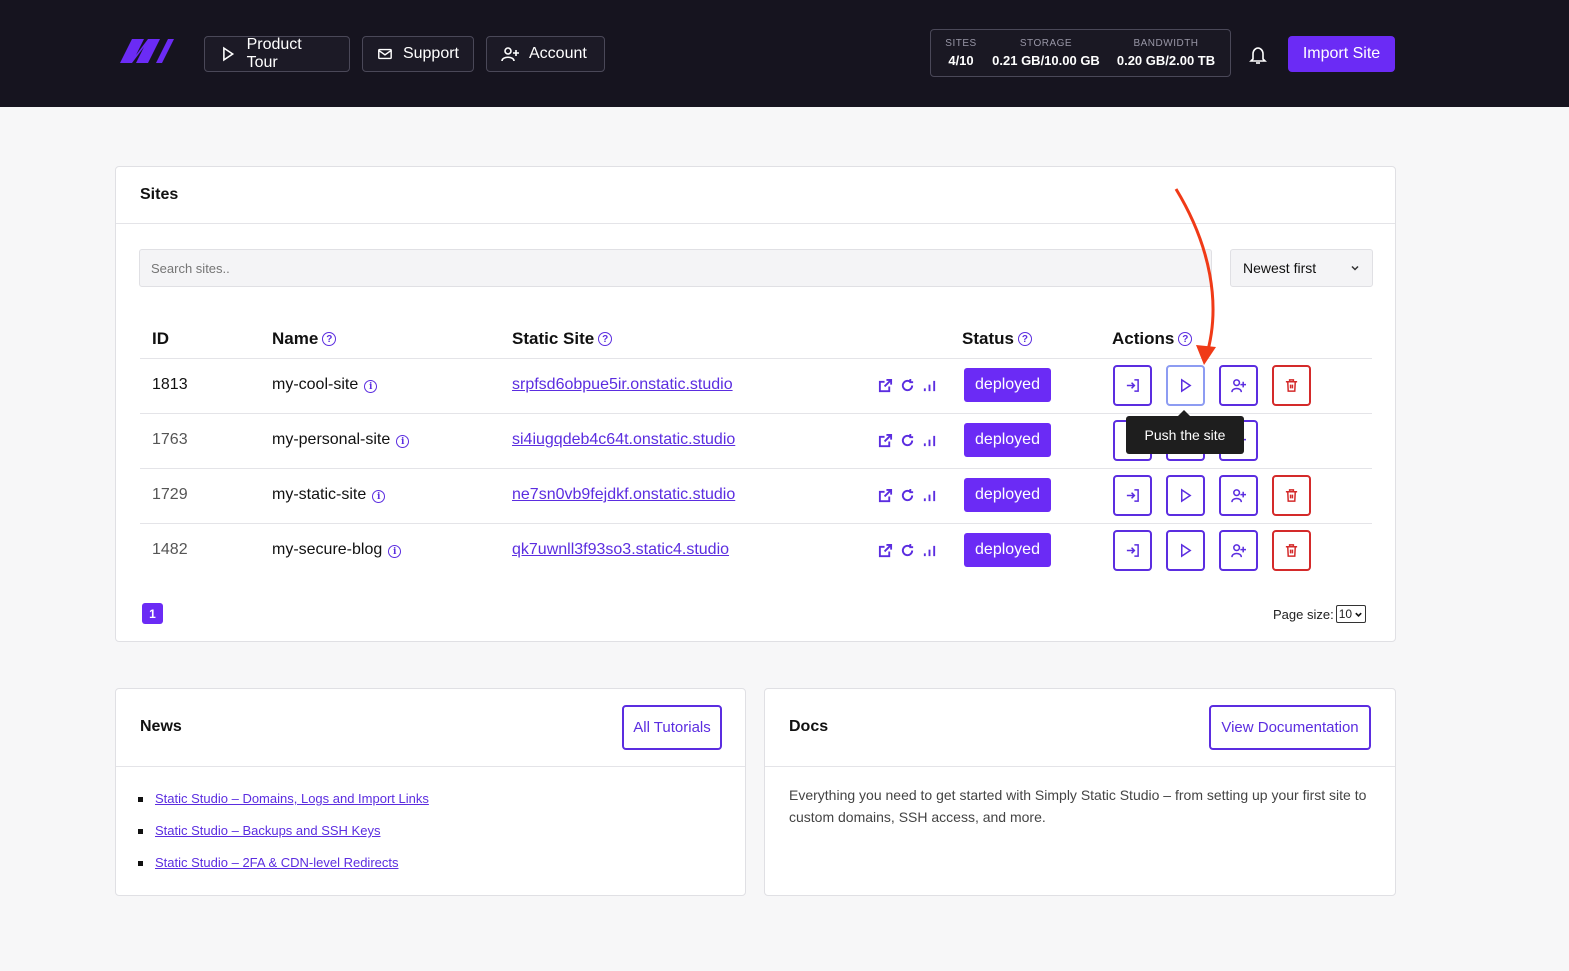 The width and height of the screenshot is (1569, 971). What do you see at coordinates (1046, 60) in the screenshot?
I see `stat-storage-value: 0.21 GB/10.00 GB` at bounding box center [1046, 60].